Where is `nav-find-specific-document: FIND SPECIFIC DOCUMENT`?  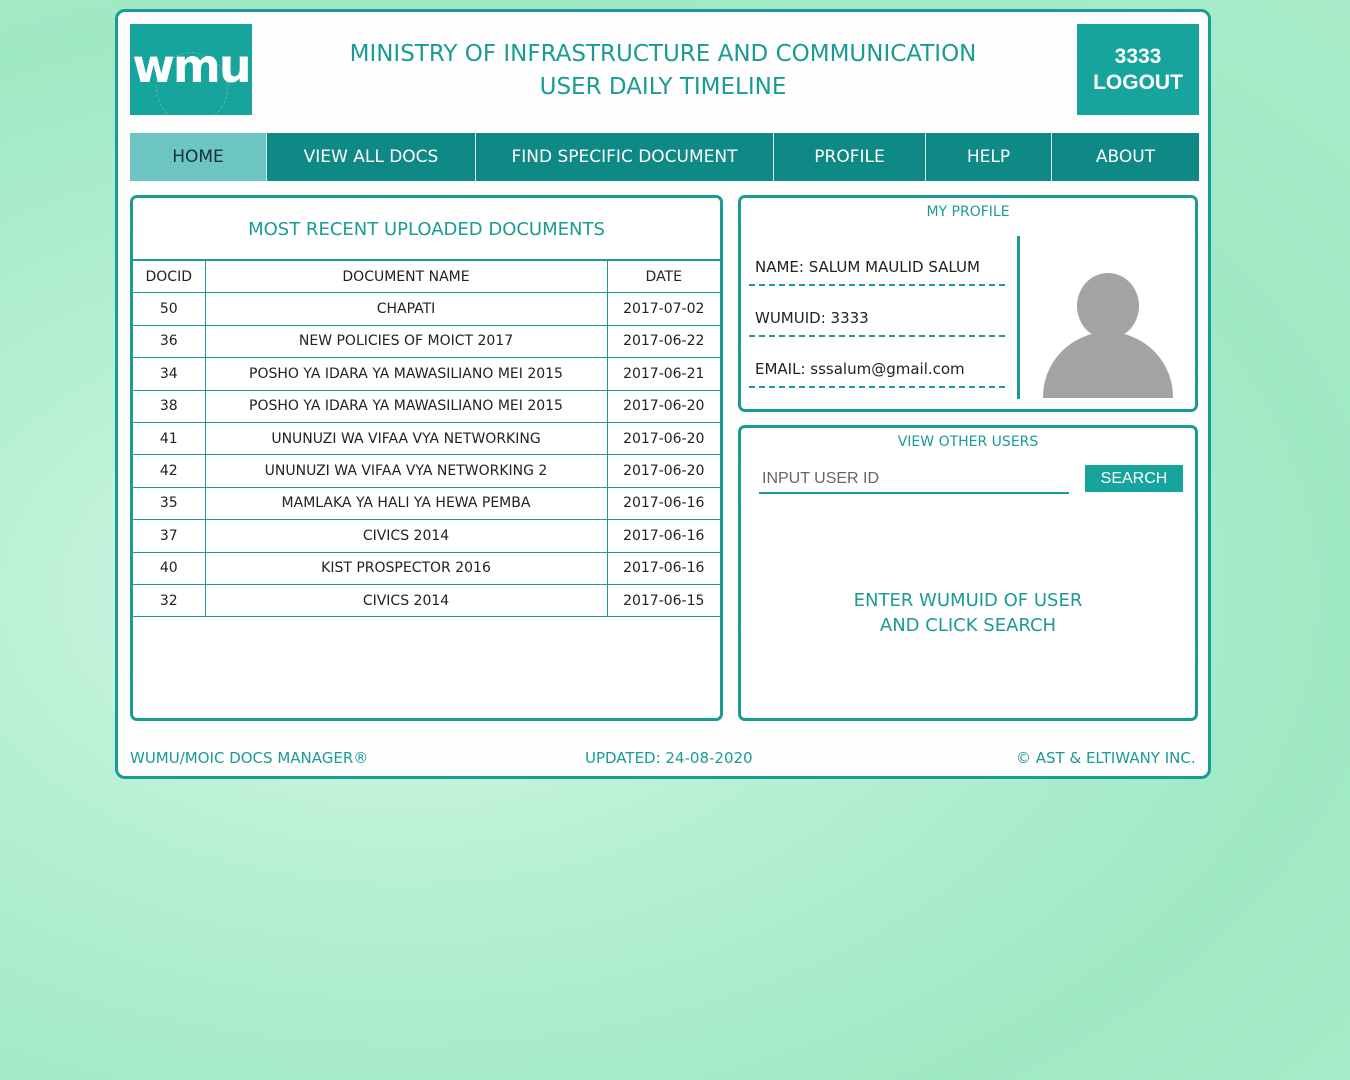
nav-find-specific-document: FIND SPECIFIC DOCUMENT is located at coordinates (625, 157).